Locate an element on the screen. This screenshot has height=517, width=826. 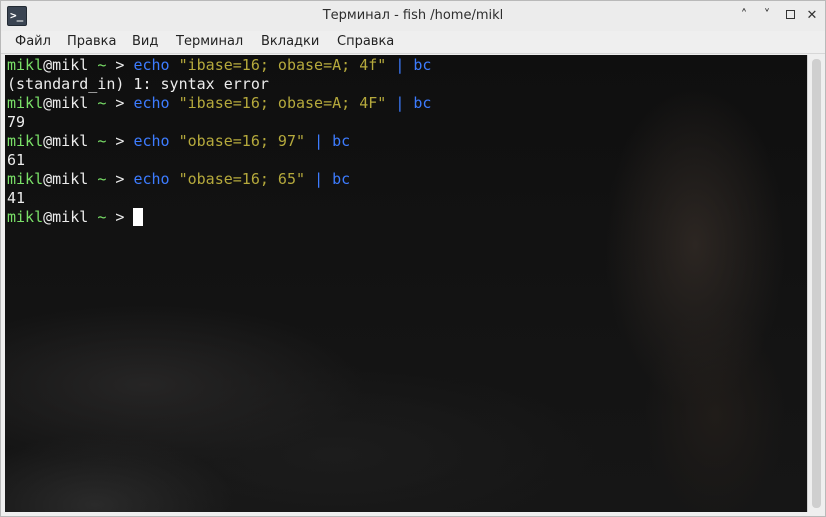
menu-bar: Файл Правка Вид Терминал Вкладки Справка is located at coordinates (413, 42).